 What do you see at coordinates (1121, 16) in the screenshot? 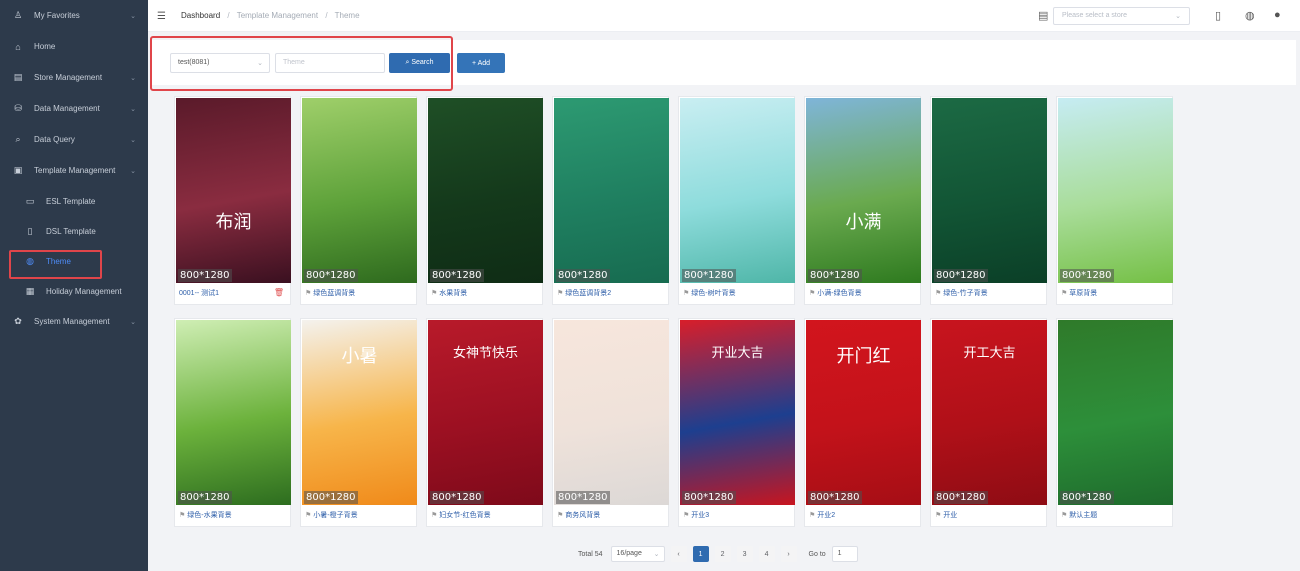
I see `store-select: Please select a store ⌄` at bounding box center [1121, 16].